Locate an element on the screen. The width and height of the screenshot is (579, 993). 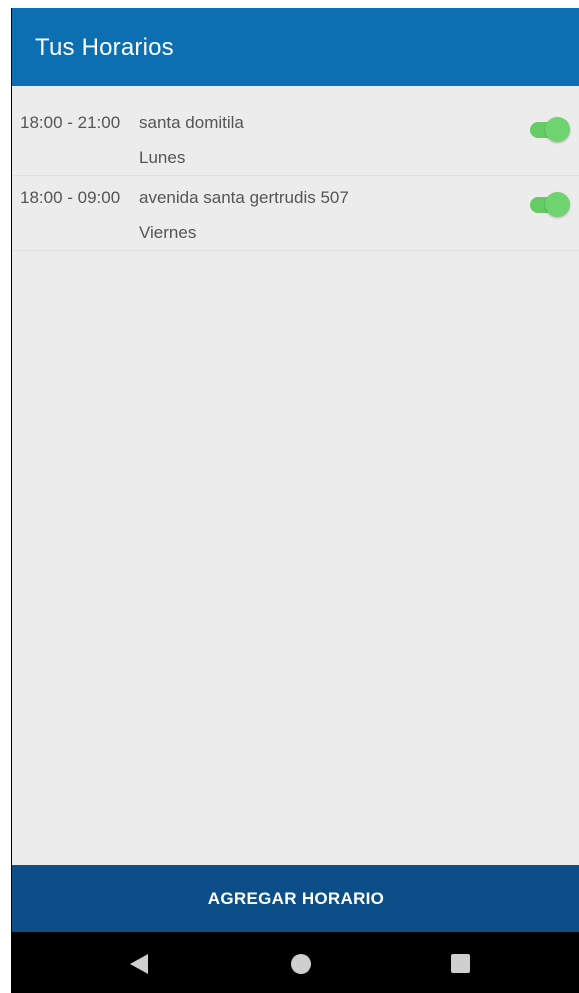
schedule-place: avenida santa gertrudis 507 is located at coordinates (244, 197).